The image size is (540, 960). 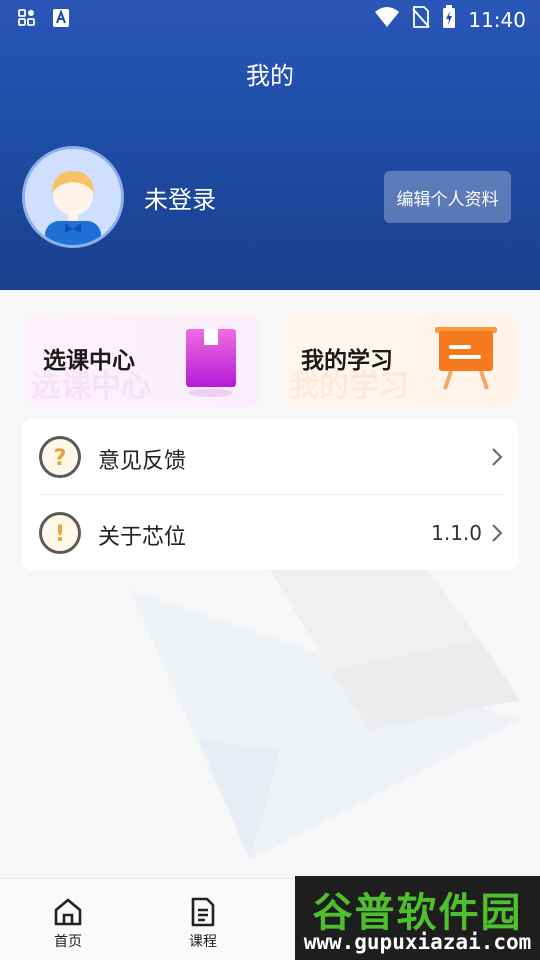 What do you see at coordinates (497, 19) in the screenshot?
I see `clock: 11:40` at bounding box center [497, 19].